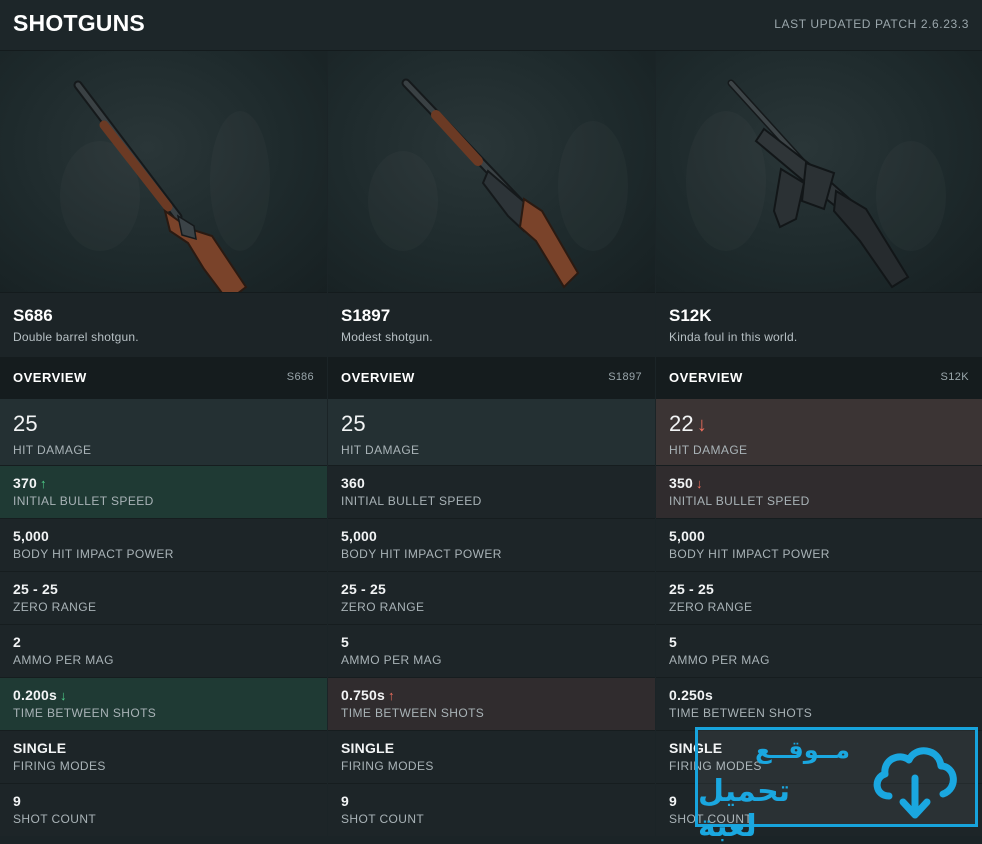  What do you see at coordinates (836, 785) in the screenshot?
I see `watermark-logo: مــوقــع تحميل لعبة` at bounding box center [836, 785].